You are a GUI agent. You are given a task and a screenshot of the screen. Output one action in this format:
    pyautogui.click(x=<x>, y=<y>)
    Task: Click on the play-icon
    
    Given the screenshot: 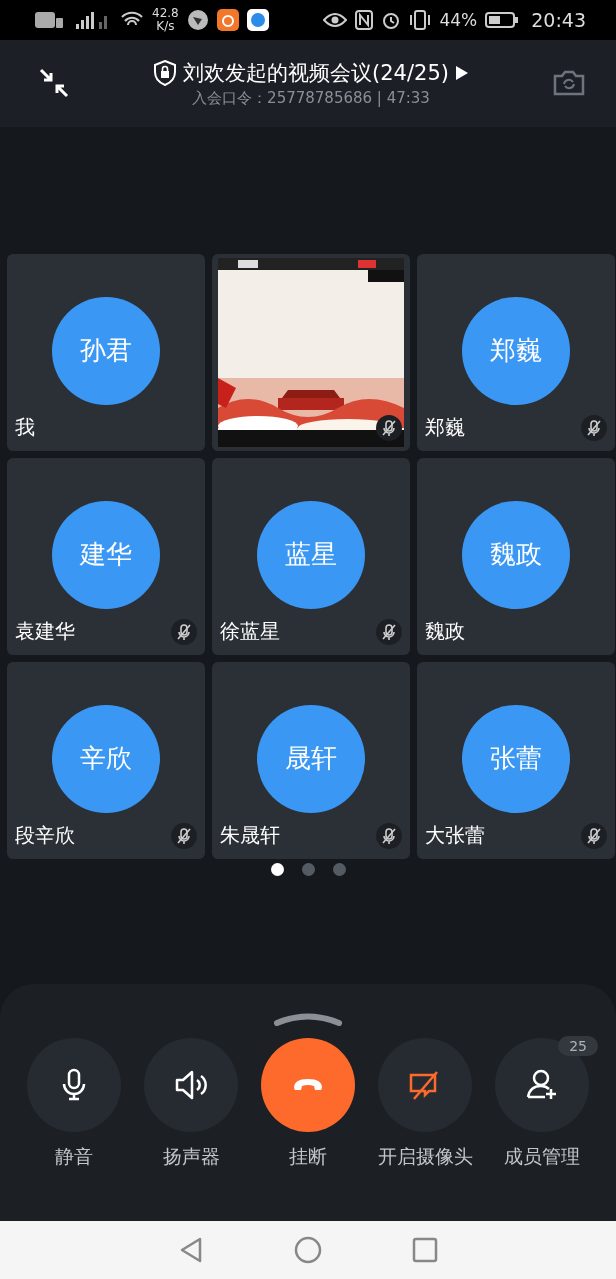 What is the action you would take?
    pyautogui.click(x=461, y=72)
    